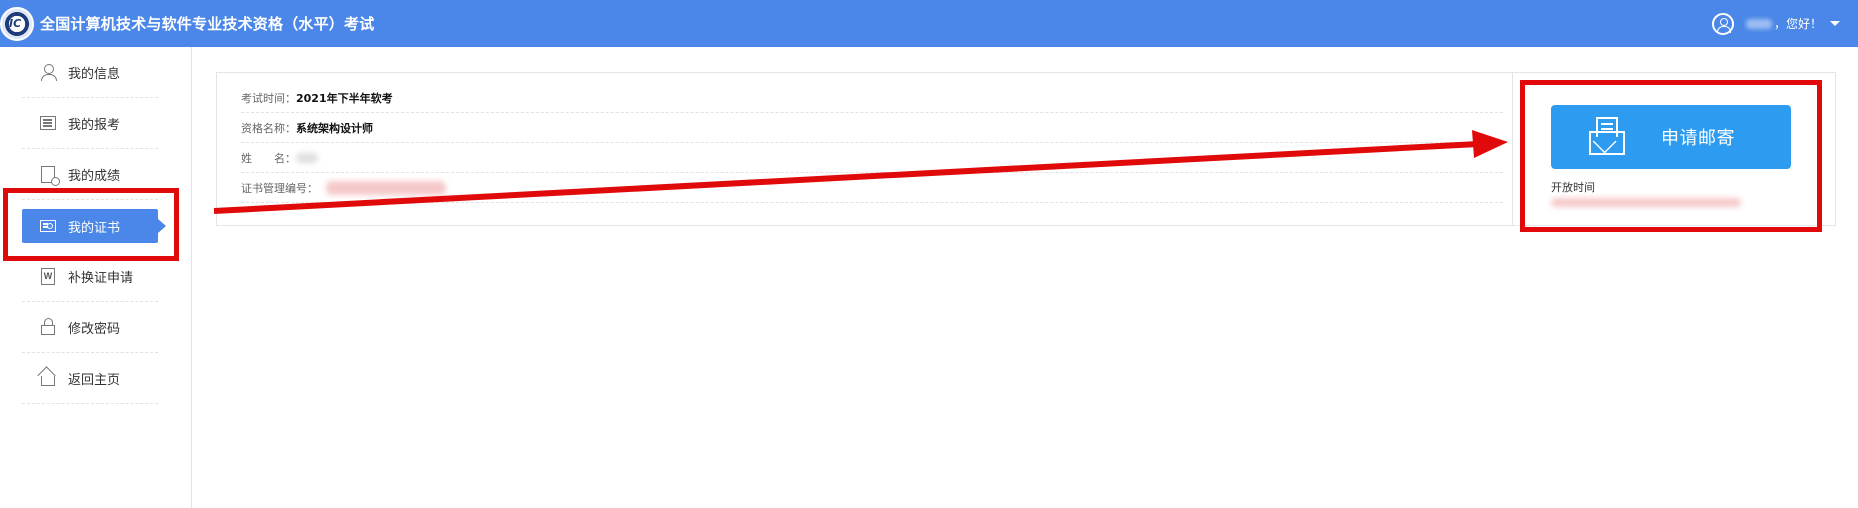 The height and width of the screenshot is (508, 1858). What do you see at coordinates (386, 187) in the screenshot?
I see `cert-number-redacted` at bounding box center [386, 187].